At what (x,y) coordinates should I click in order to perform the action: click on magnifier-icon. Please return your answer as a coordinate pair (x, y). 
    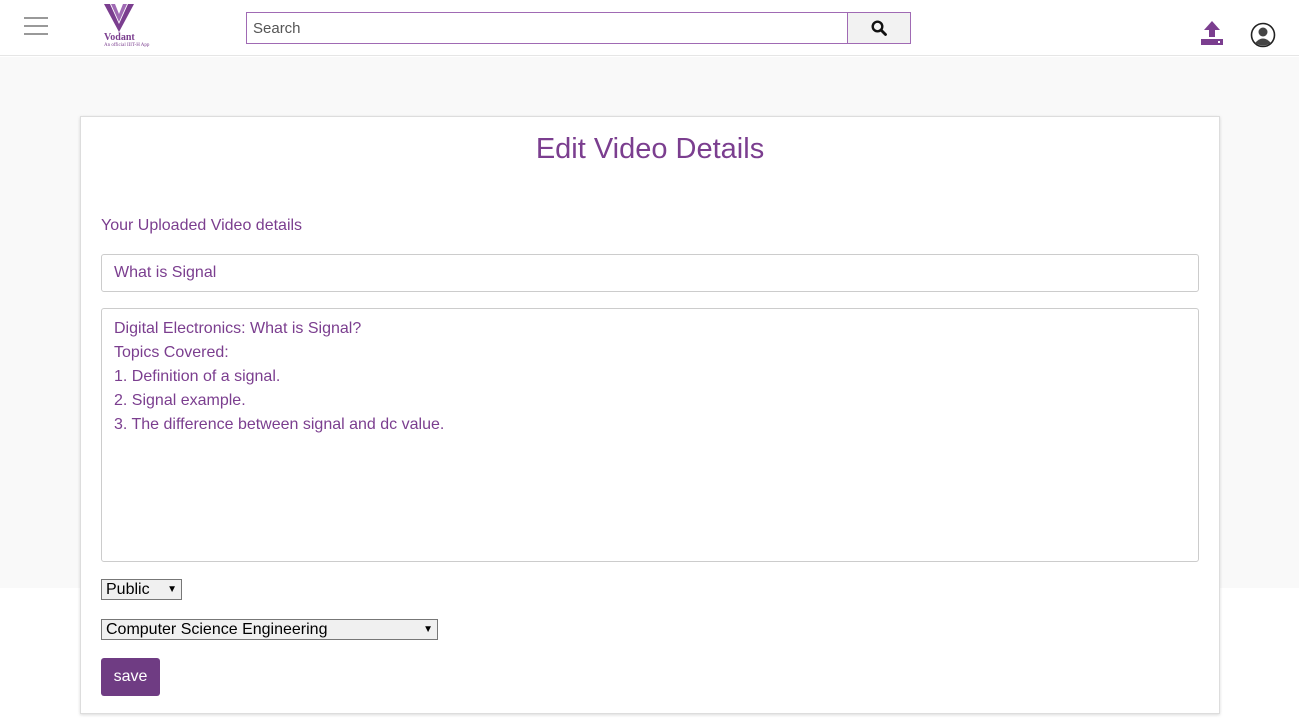
    Looking at the image, I should click on (879, 28).